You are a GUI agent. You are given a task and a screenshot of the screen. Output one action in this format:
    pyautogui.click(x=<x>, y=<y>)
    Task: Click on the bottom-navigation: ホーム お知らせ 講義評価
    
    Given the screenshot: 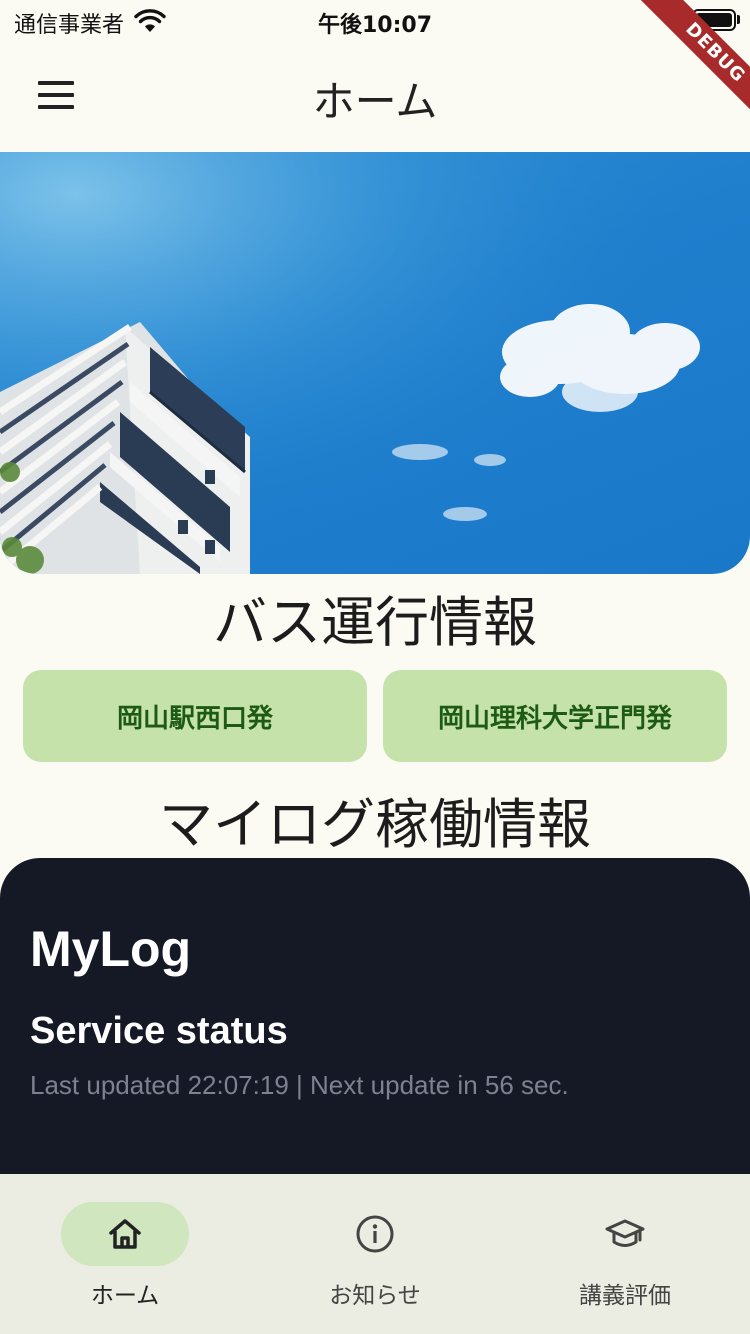 What is the action you would take?
    pyautogui.click(x=375, y=1254)
    